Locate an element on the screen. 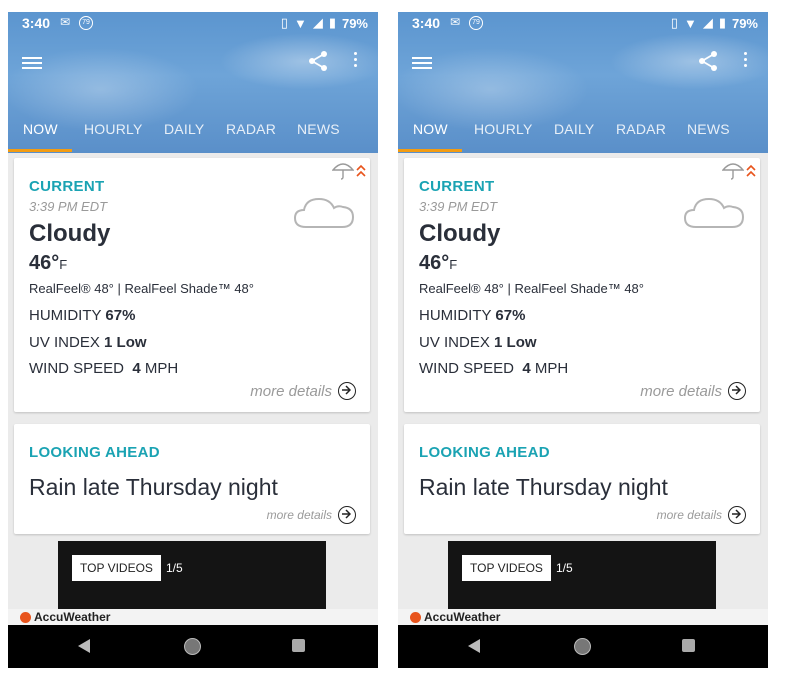 This screenshot has width=800, height=678. active-tab-indicator is located at coordinates (40, 150).